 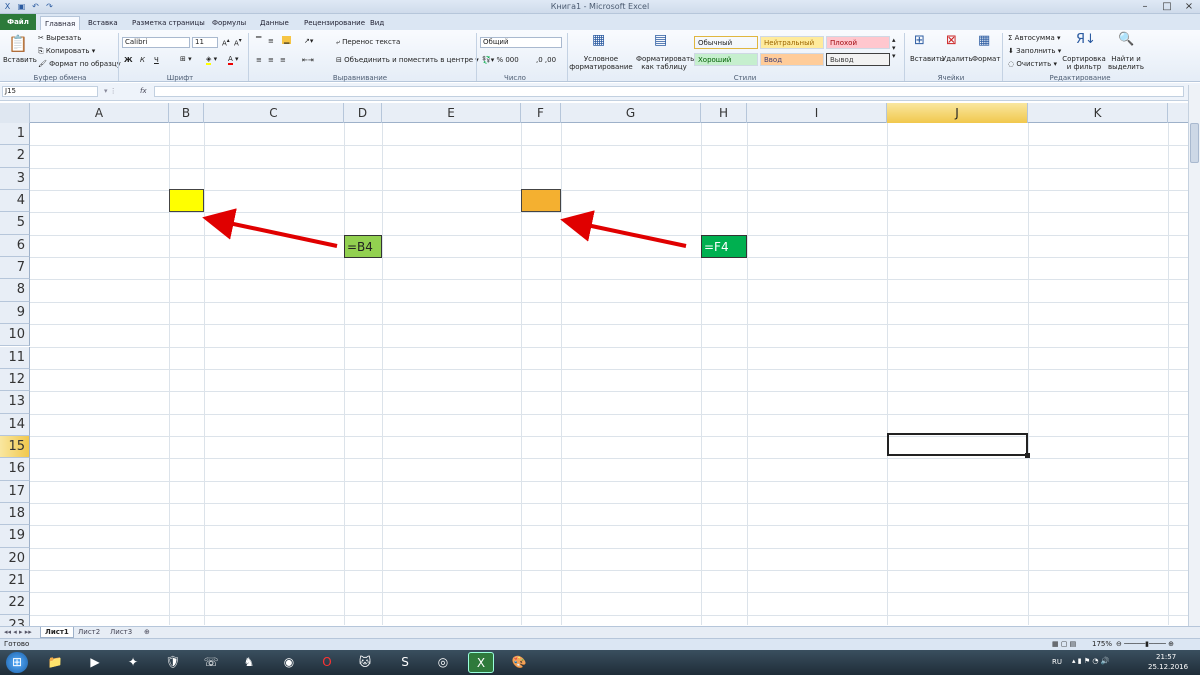 What do you see at coordinates (365, 662) in the screenshot?
I see `cat-icon: 🐱` at bounding box center [365, 662].